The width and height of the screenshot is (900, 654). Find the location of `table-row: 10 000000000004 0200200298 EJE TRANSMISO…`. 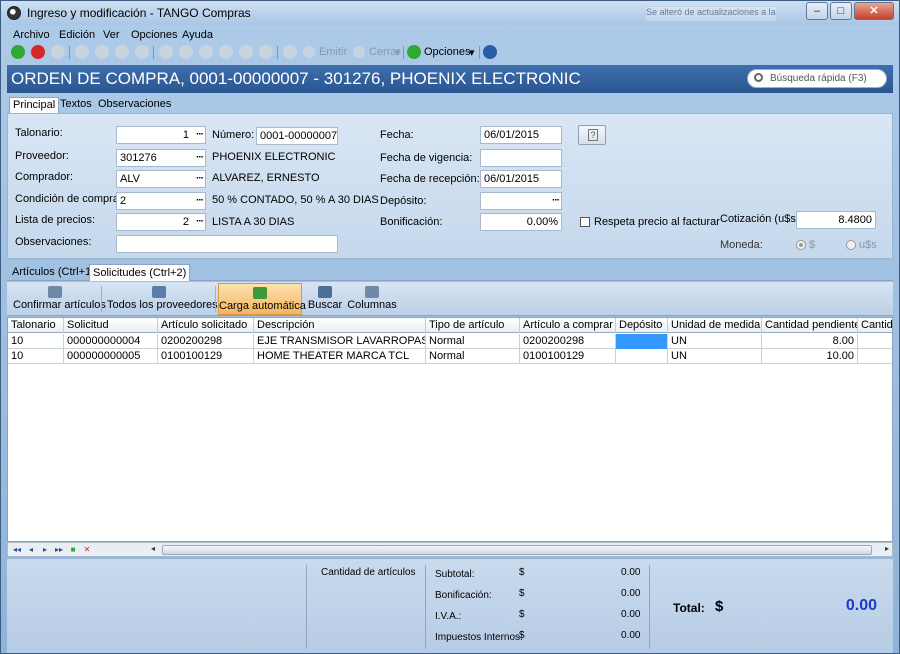

table-row: 10 000000000004 0200200298 EJE TRANSMISO… is located at coordinates (450, 341).